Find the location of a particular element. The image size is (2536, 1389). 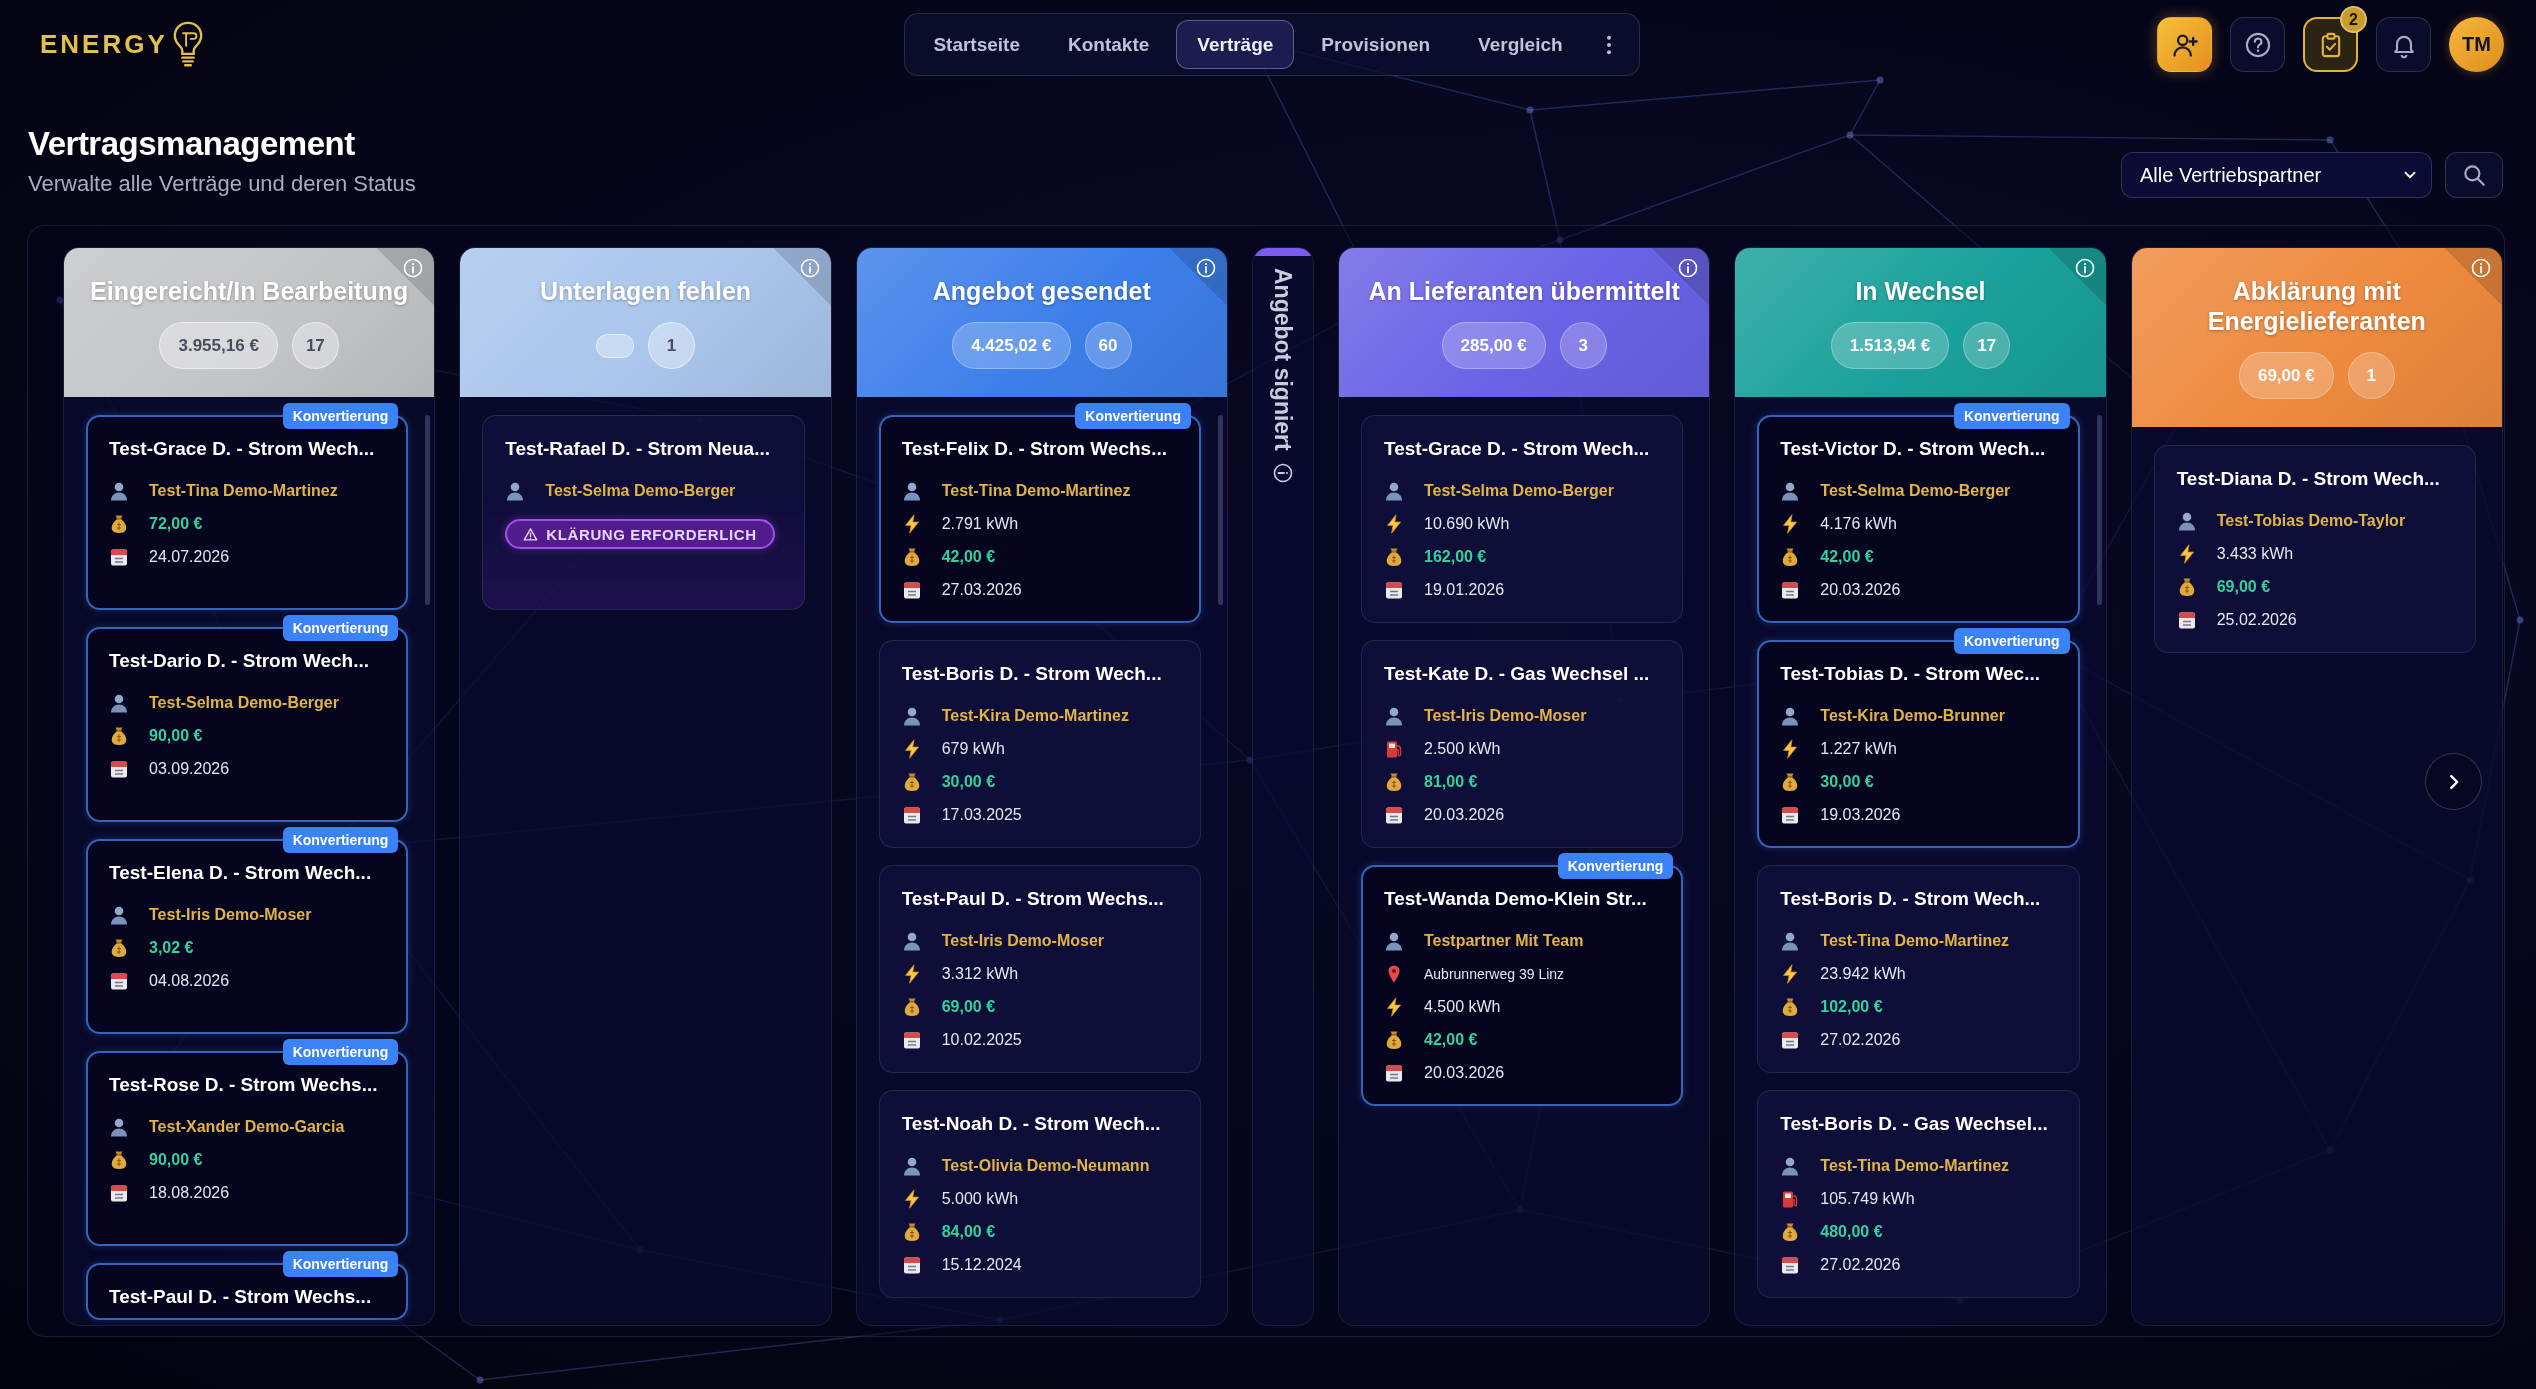

count-pill: 3 is located at coordinates (1583, 345).